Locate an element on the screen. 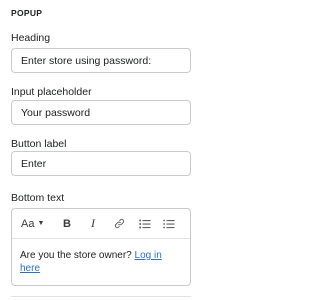 This screenshot has height=300, width=320. bullet-list-icon is located at coordinates (145, 223).